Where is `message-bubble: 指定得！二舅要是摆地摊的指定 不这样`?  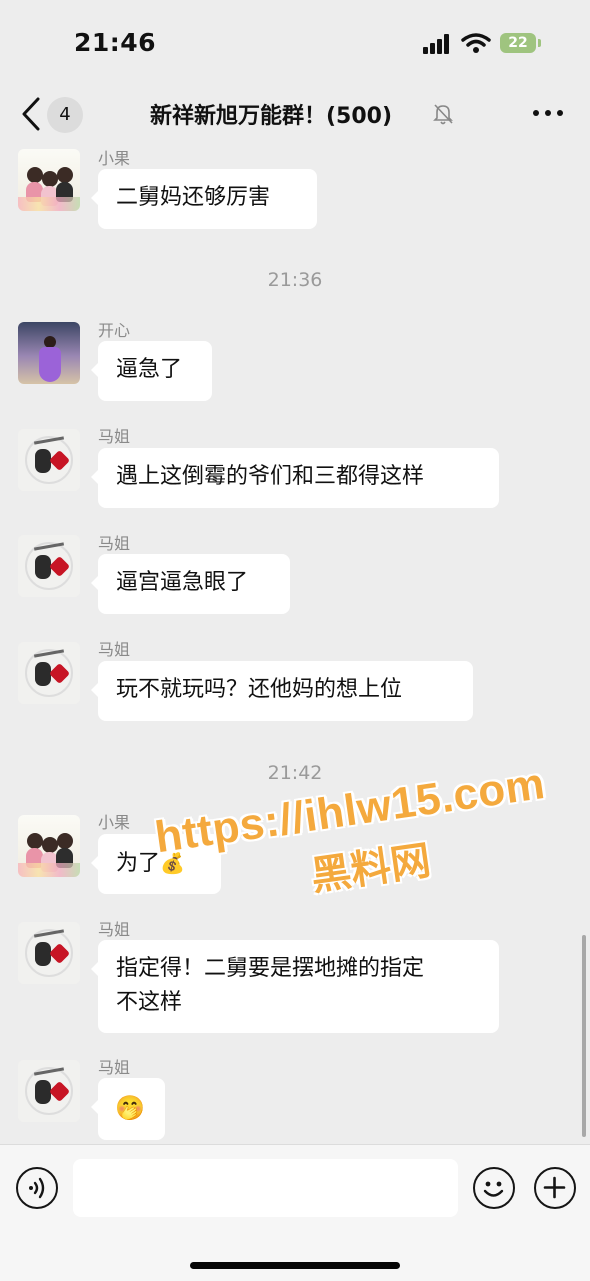 message-bubble: 指定得！二舅要是摆地摊的指定 不这样 is located at coordinates (295, 986).